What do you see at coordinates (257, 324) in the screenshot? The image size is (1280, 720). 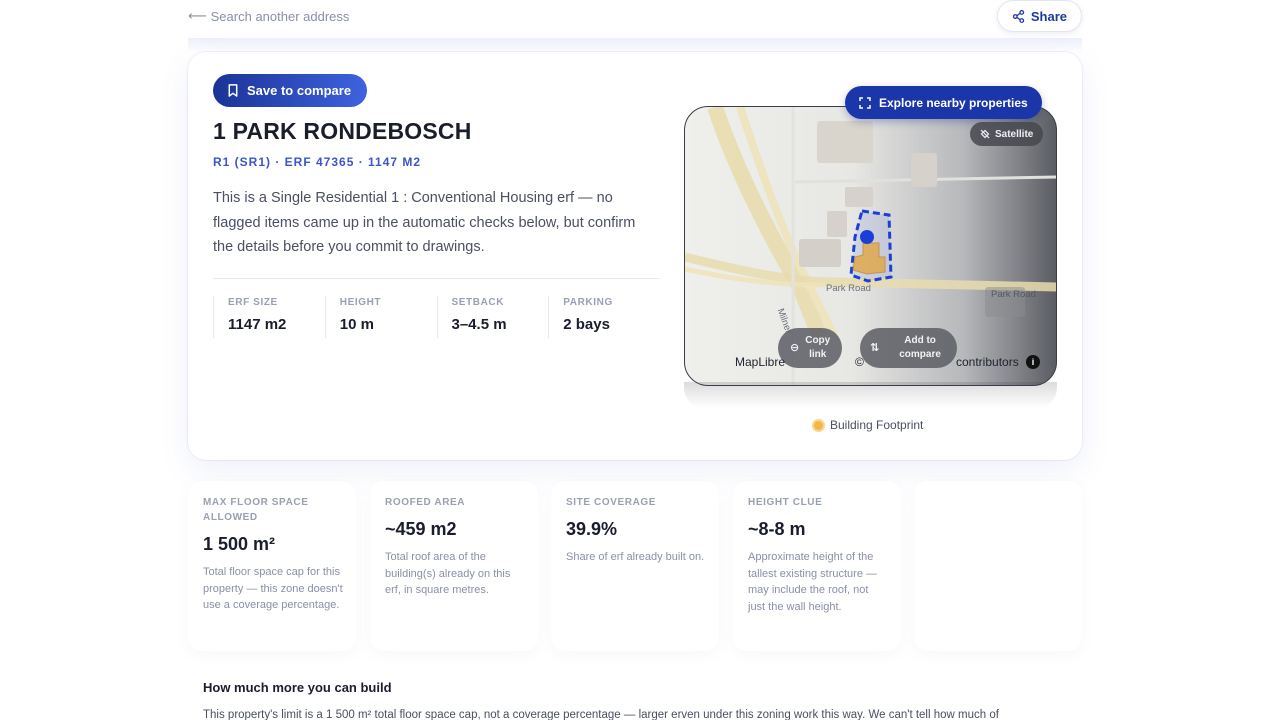 I see `stat-value: 1147 m2` at bounding box center [257, 324].